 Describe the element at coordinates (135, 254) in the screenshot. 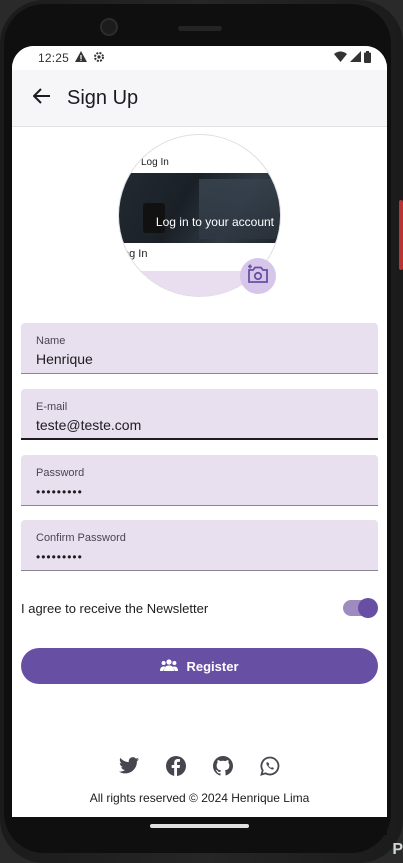

I see `avatar-preview-bottom-label: og In` at that location.